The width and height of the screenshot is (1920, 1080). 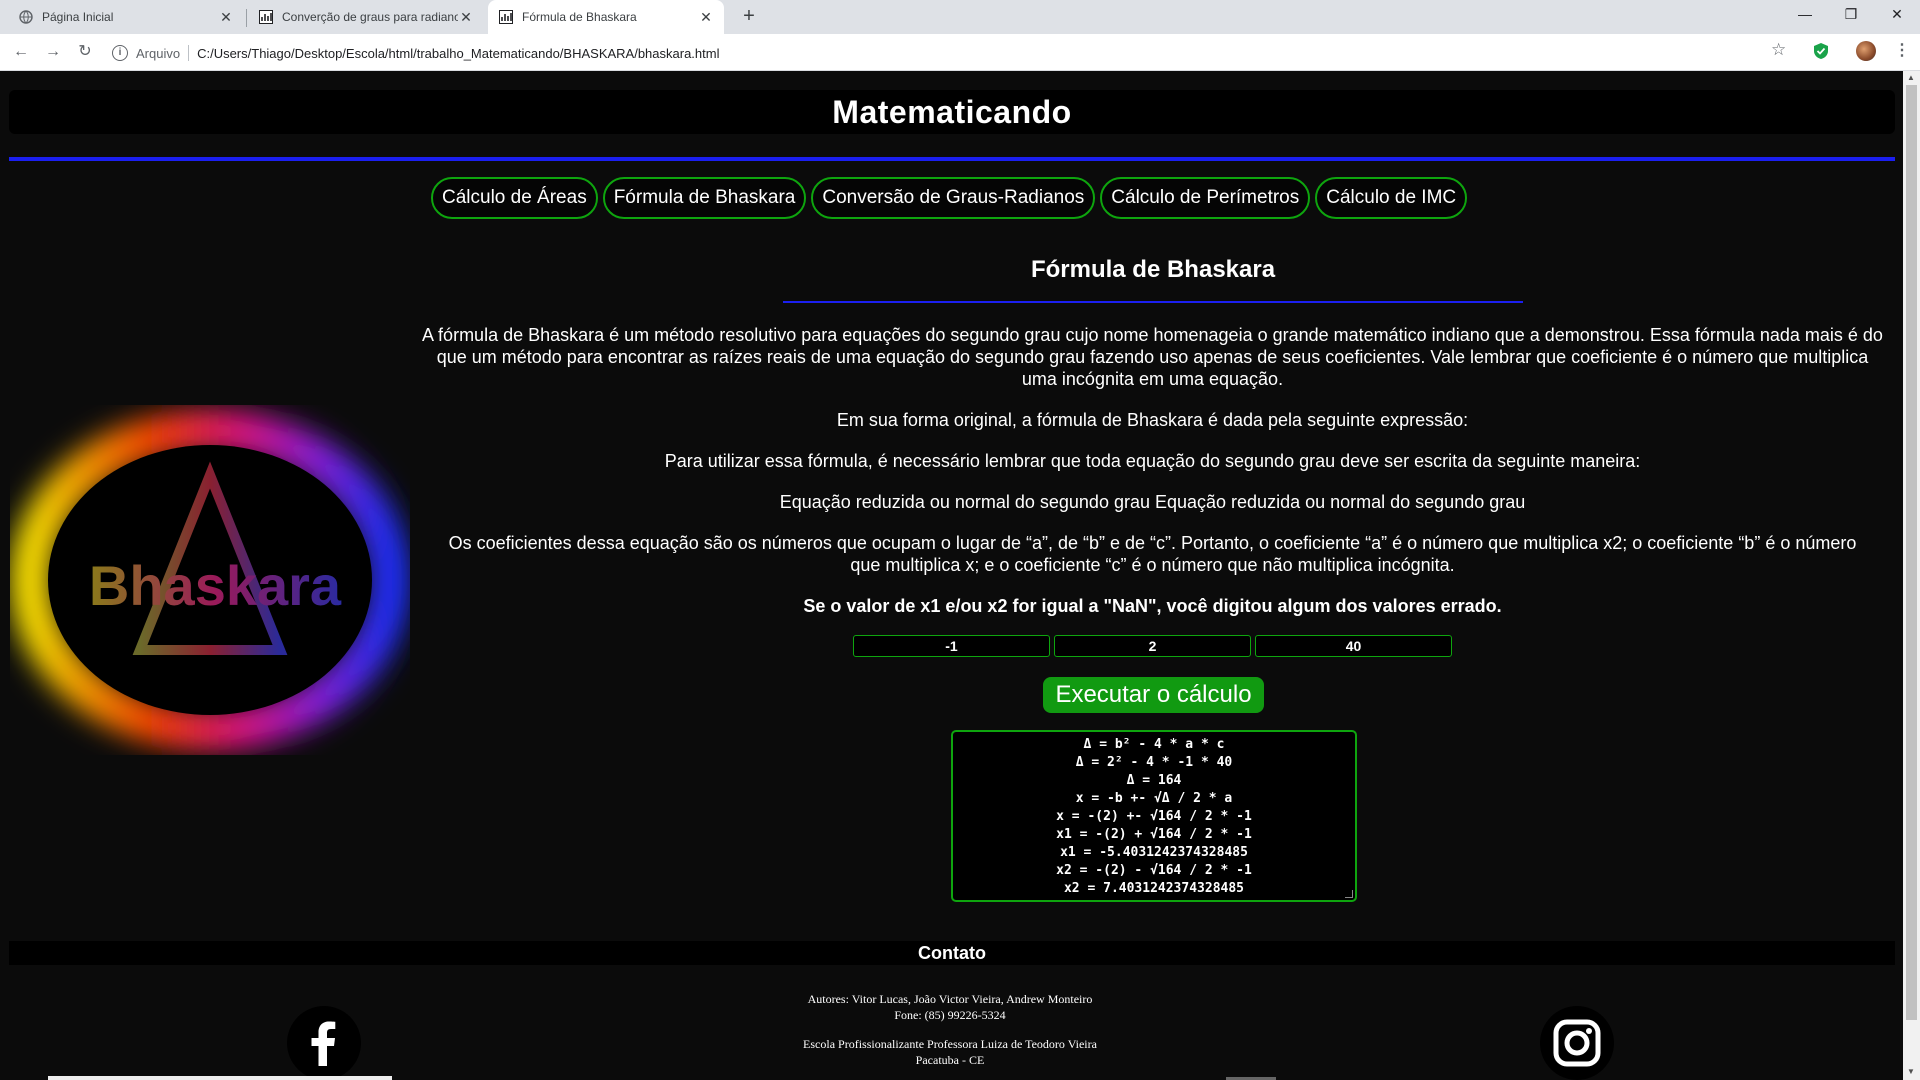 I want to click on site-title: Matematicando, so click(x=952, y=112).